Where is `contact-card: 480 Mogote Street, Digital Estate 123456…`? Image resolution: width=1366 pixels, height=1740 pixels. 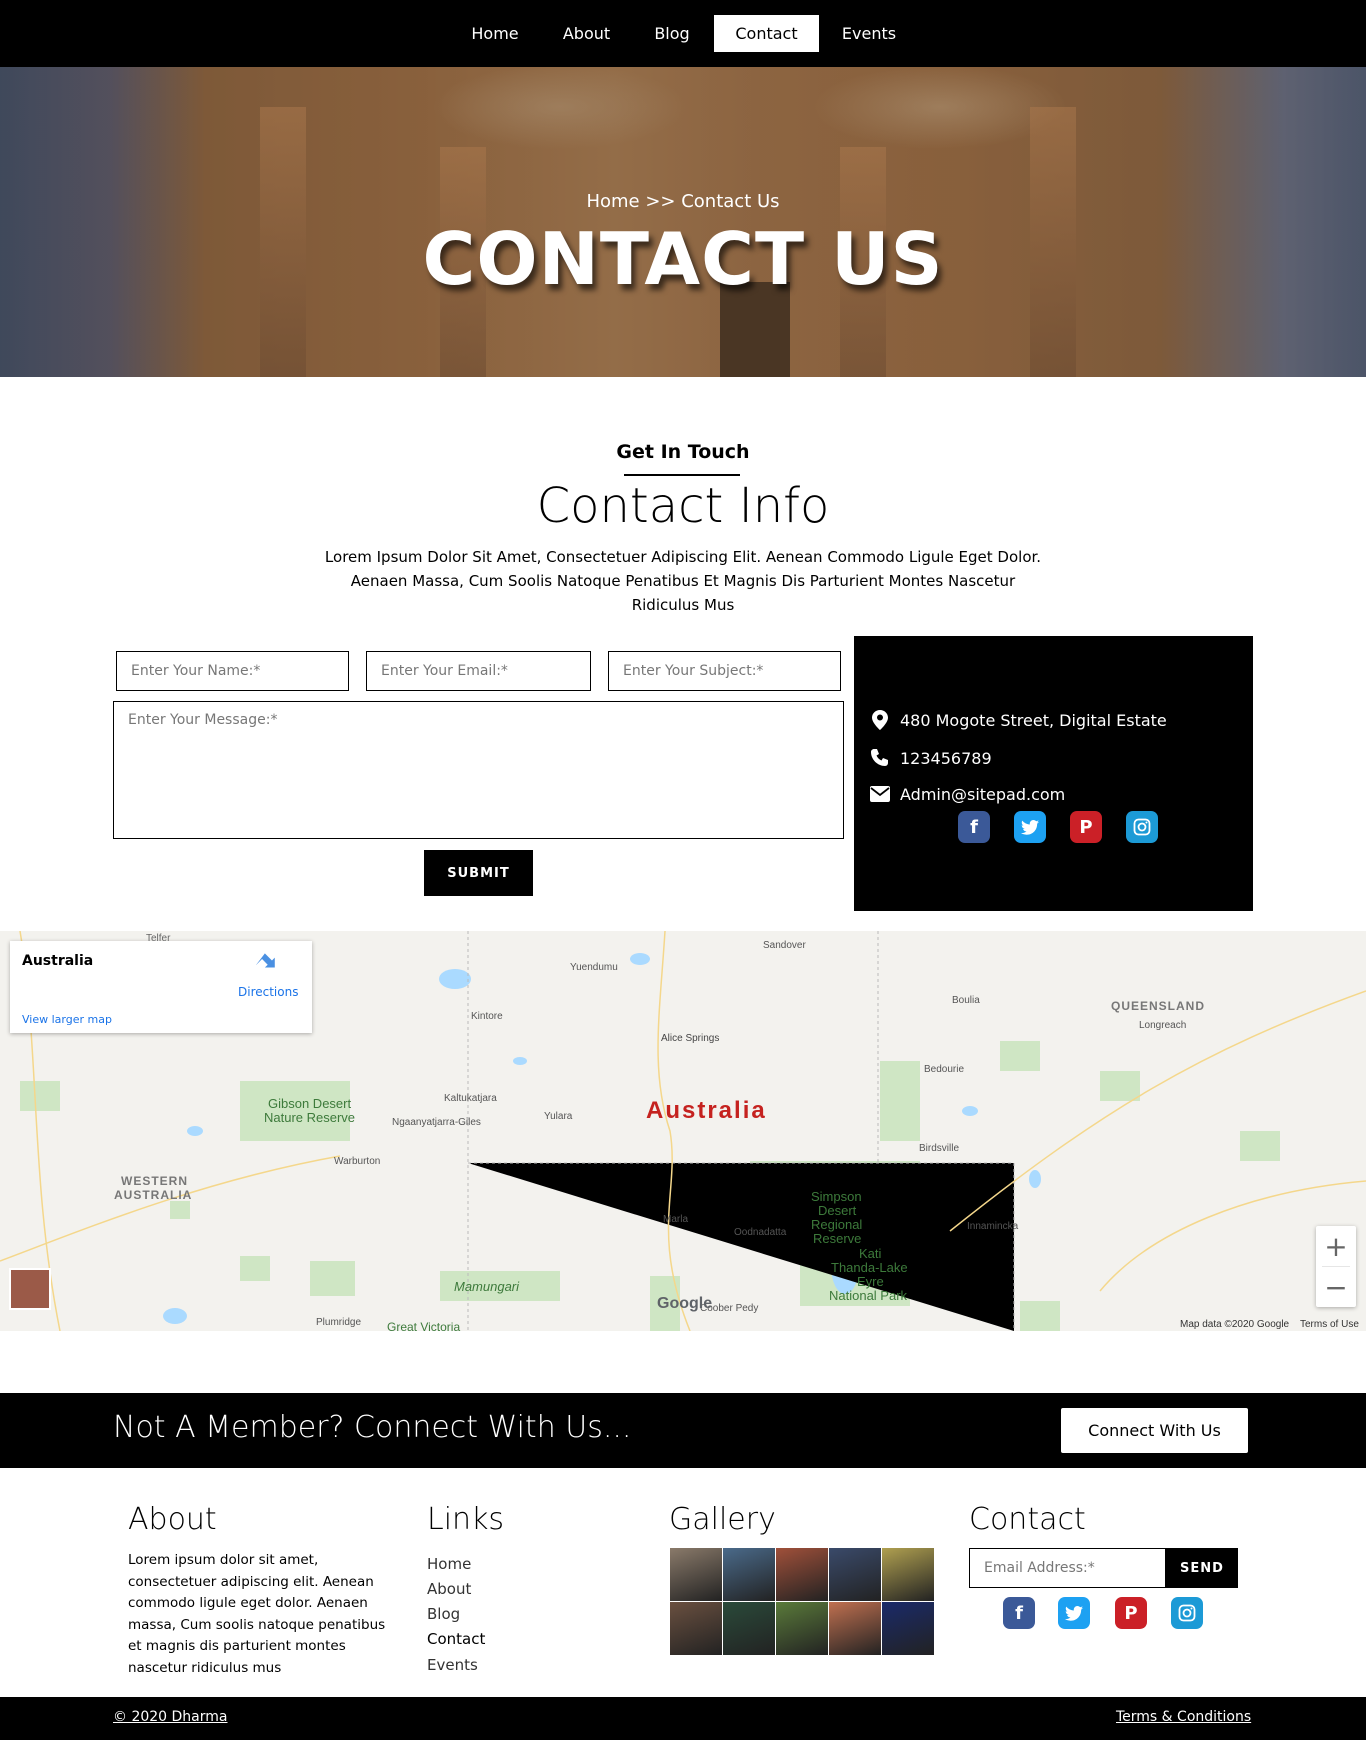 contact-card: 480 Mogote Street, Digital Estate 123456… is located at coordinates (1053, 773).